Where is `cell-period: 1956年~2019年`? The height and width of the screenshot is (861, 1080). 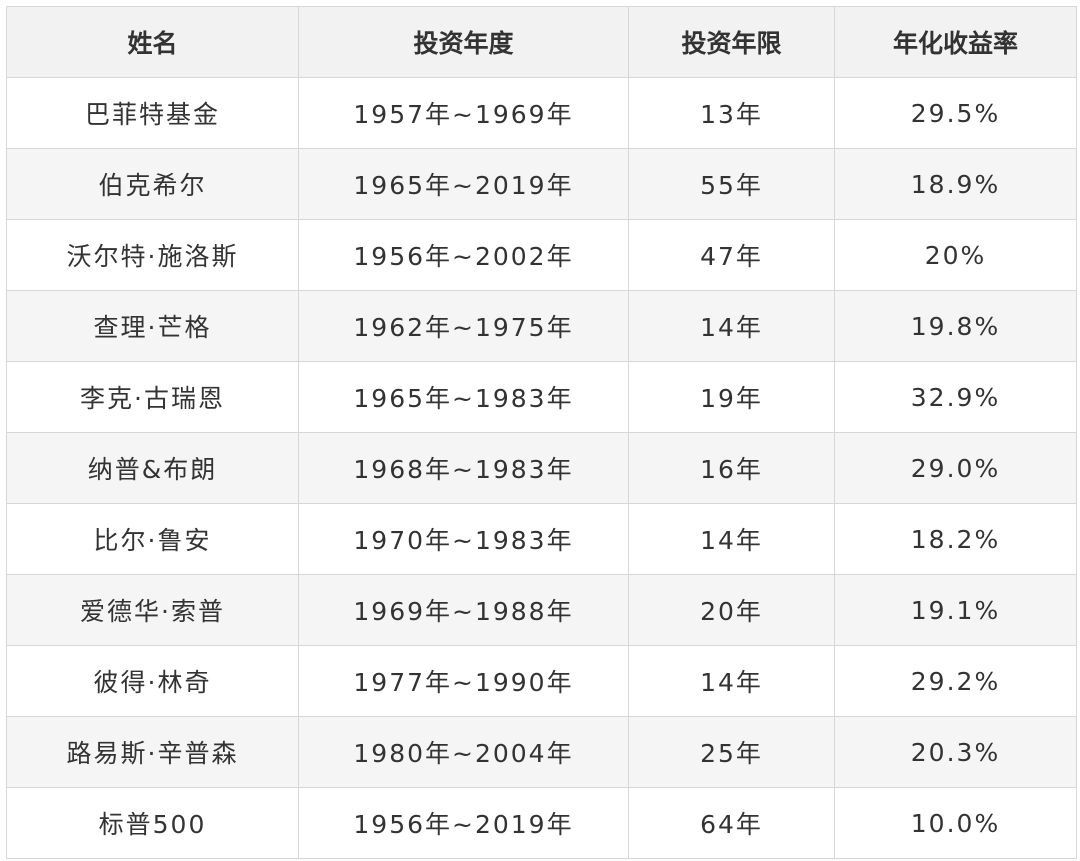
cell-period: 1956年~2019年 is located at coordinates (463, 823).